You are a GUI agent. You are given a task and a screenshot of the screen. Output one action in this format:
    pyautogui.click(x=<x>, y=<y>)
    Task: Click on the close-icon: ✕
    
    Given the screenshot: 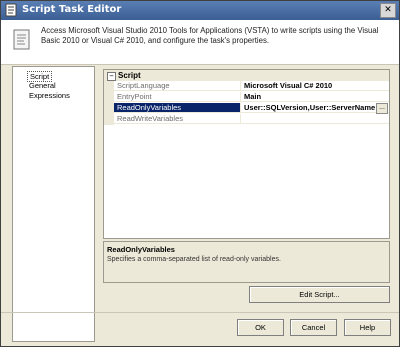 What is the action you would take?
    pyautogui.click(x=388, y=10)
    